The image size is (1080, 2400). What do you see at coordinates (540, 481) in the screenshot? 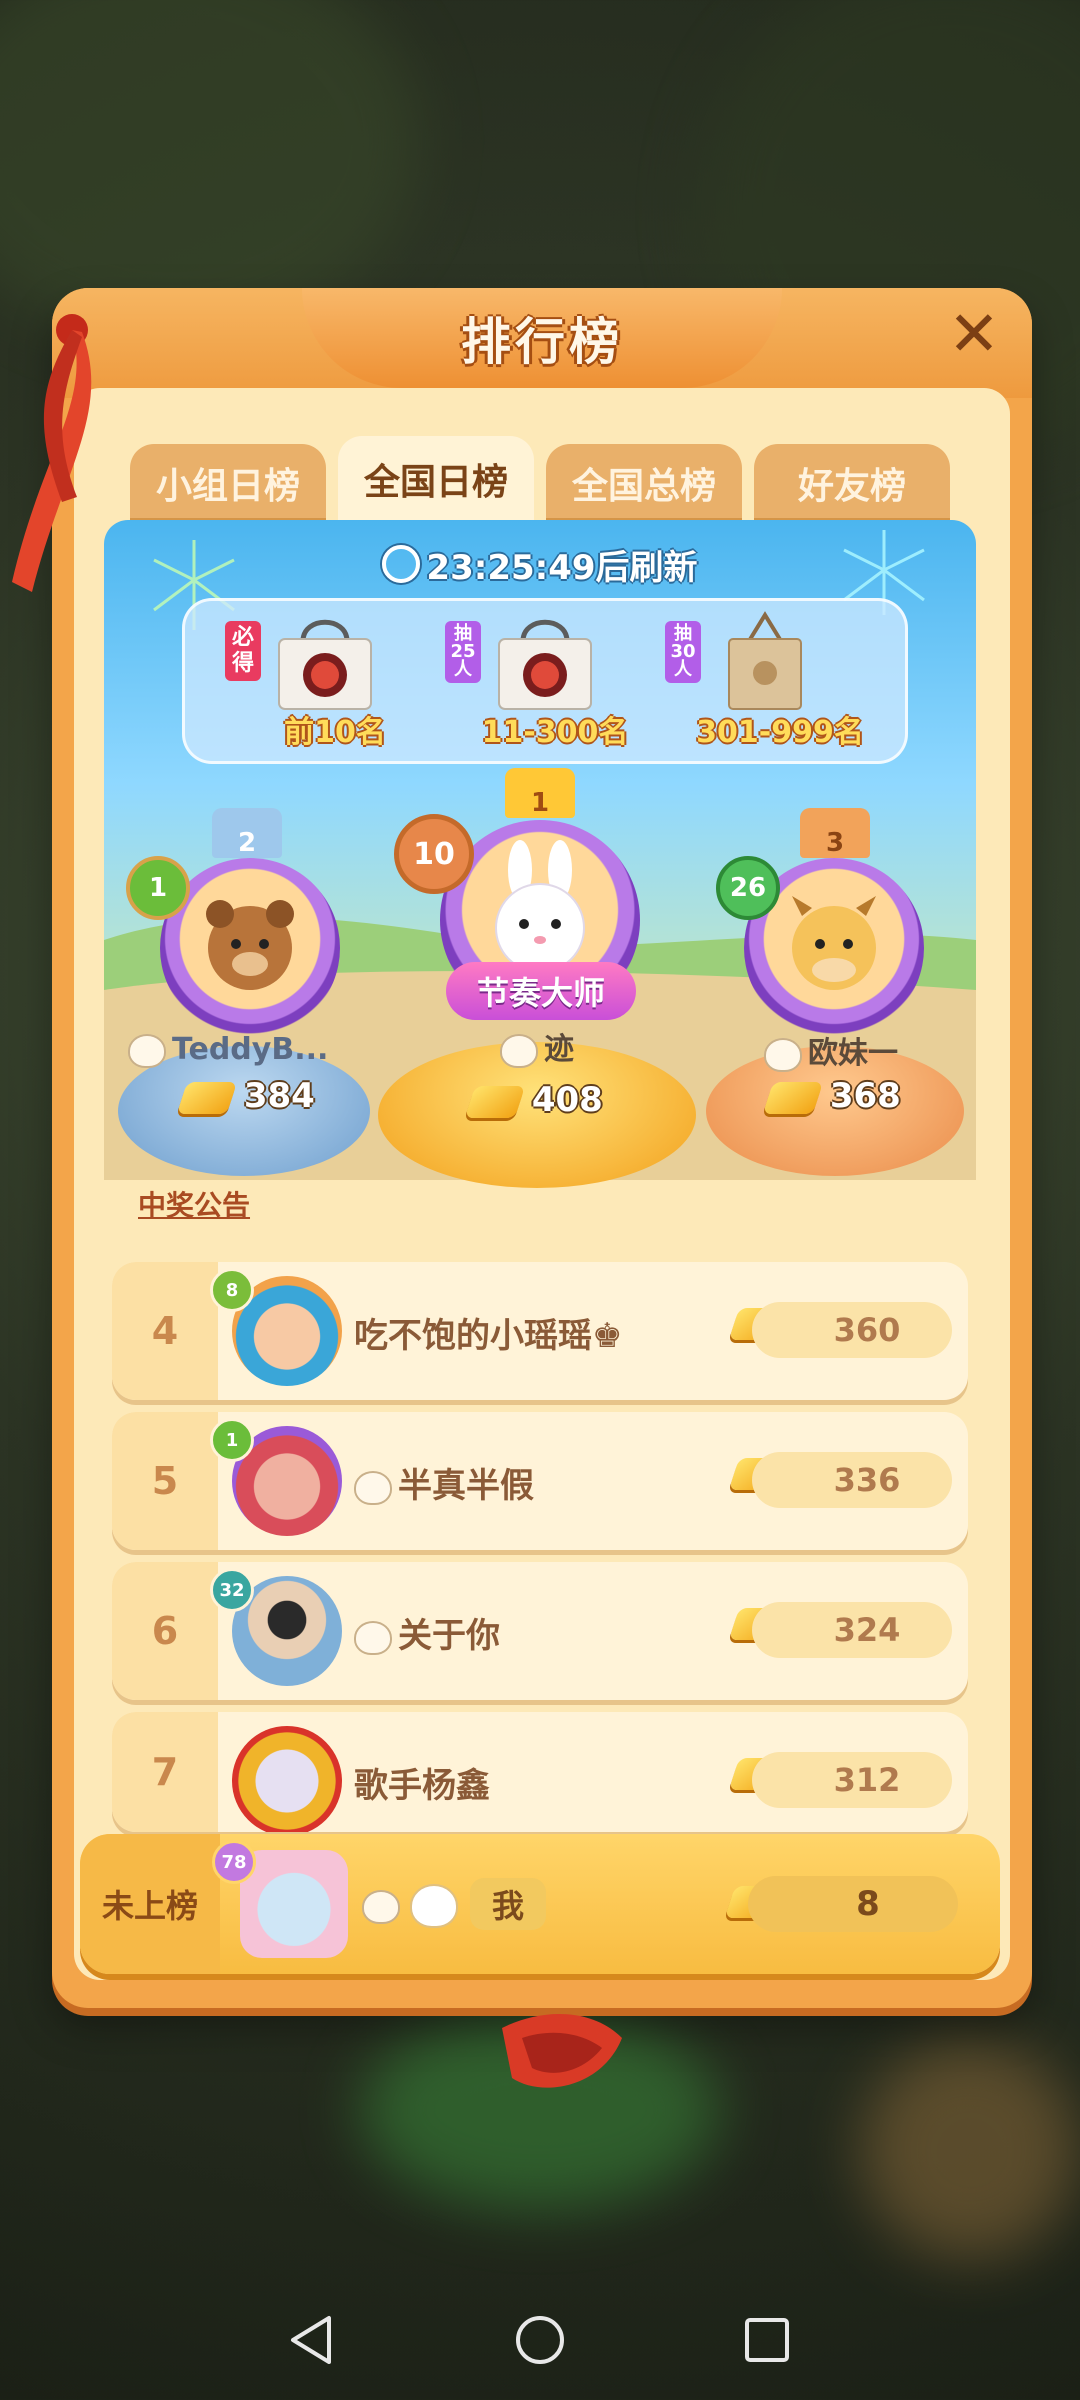
I see `tab-bar: 小组日榜 全国日榜 全国总榜 好友榜` at bounding box center [540, 481].